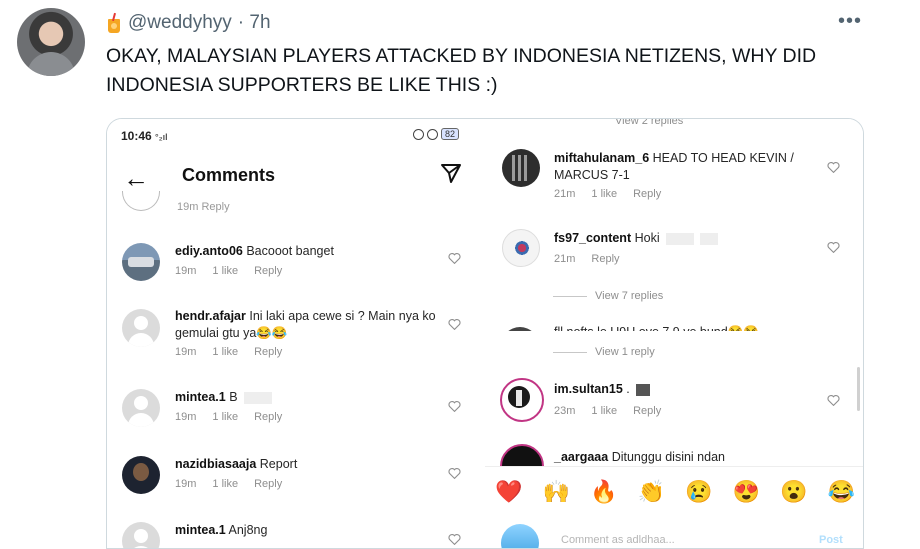 This screenshot has width=920, height=549. What do you see at coordinates (668, 457) in the screenshot?
I see `comment-text: Ditunggu disini ndan` at bounding box center [668, 457].